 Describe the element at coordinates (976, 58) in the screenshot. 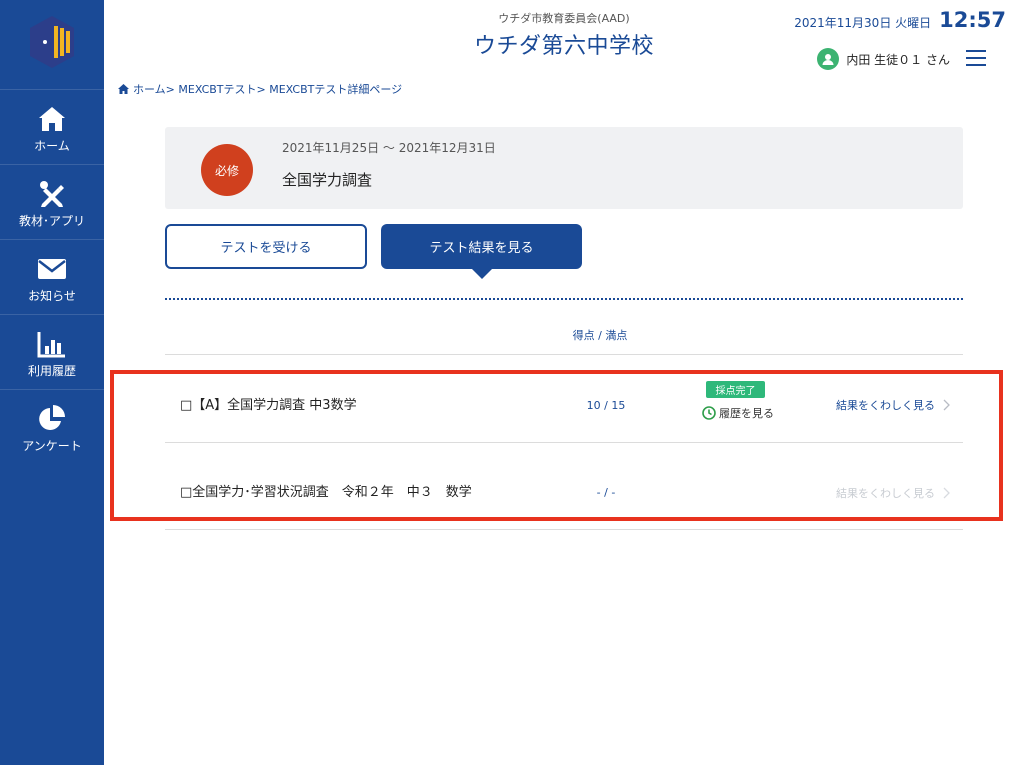

I see `menu-icon` at that location.